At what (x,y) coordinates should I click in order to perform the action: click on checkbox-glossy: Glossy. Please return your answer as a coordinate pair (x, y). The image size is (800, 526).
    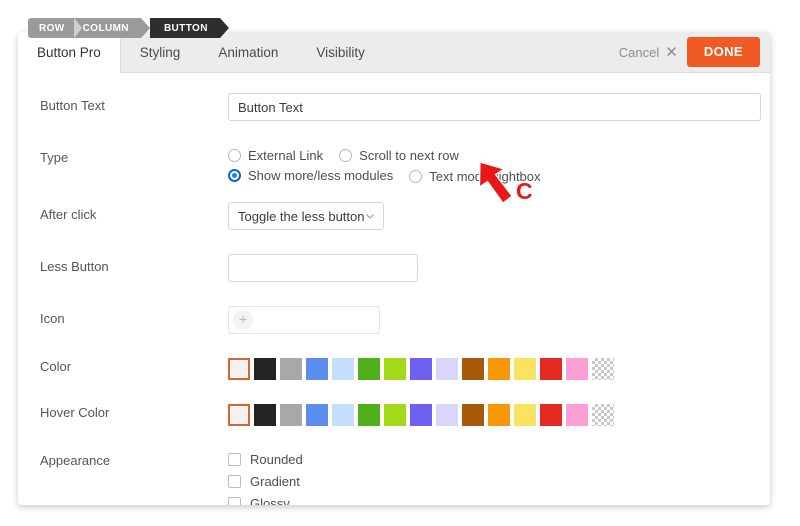
    Looking at the image, I should click on (488, 500).